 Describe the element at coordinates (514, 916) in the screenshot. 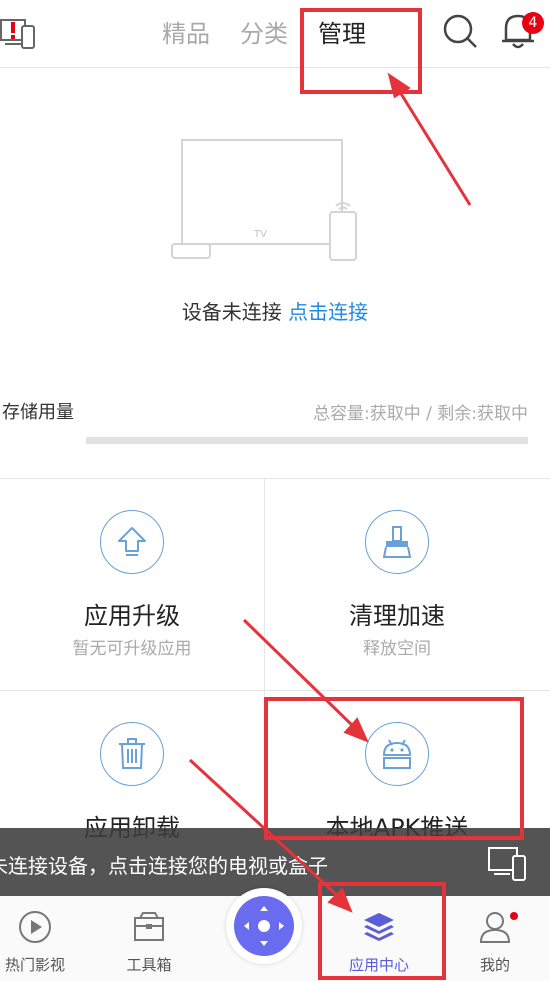

I see `profile-notification-dot` at that location.